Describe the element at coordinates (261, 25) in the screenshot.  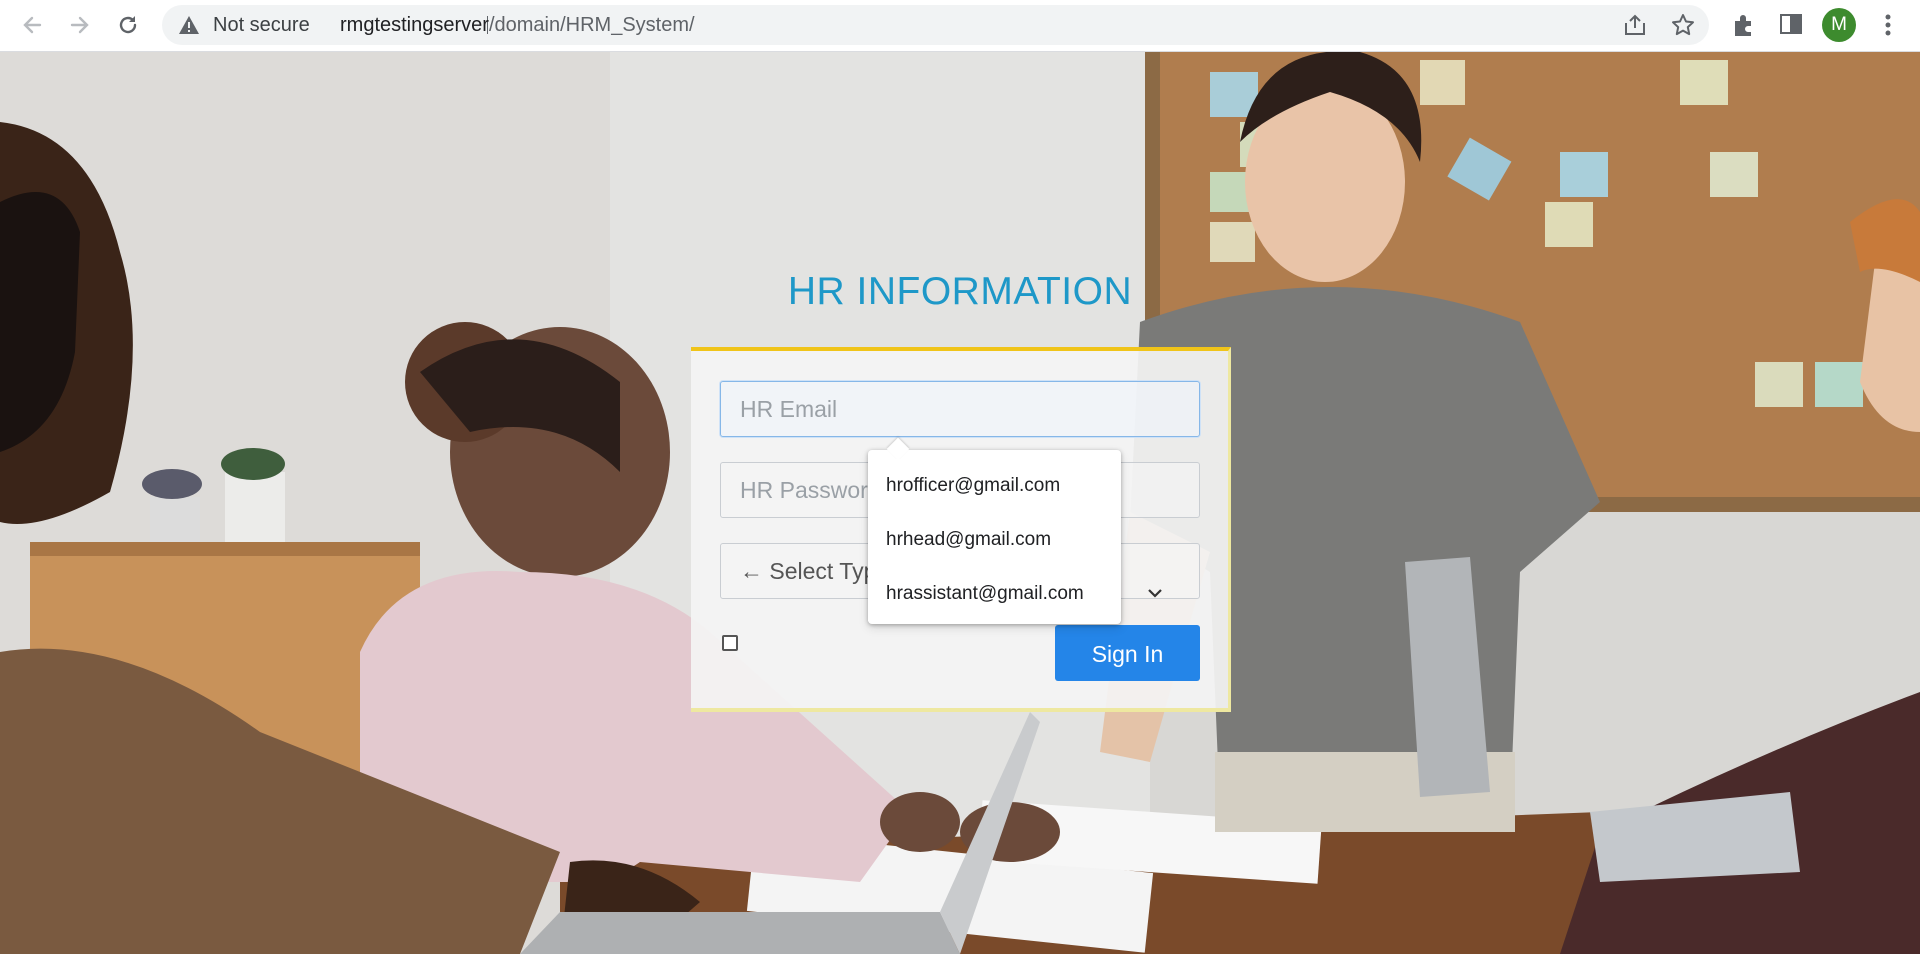
I see `security-label: Not secure` at that location.